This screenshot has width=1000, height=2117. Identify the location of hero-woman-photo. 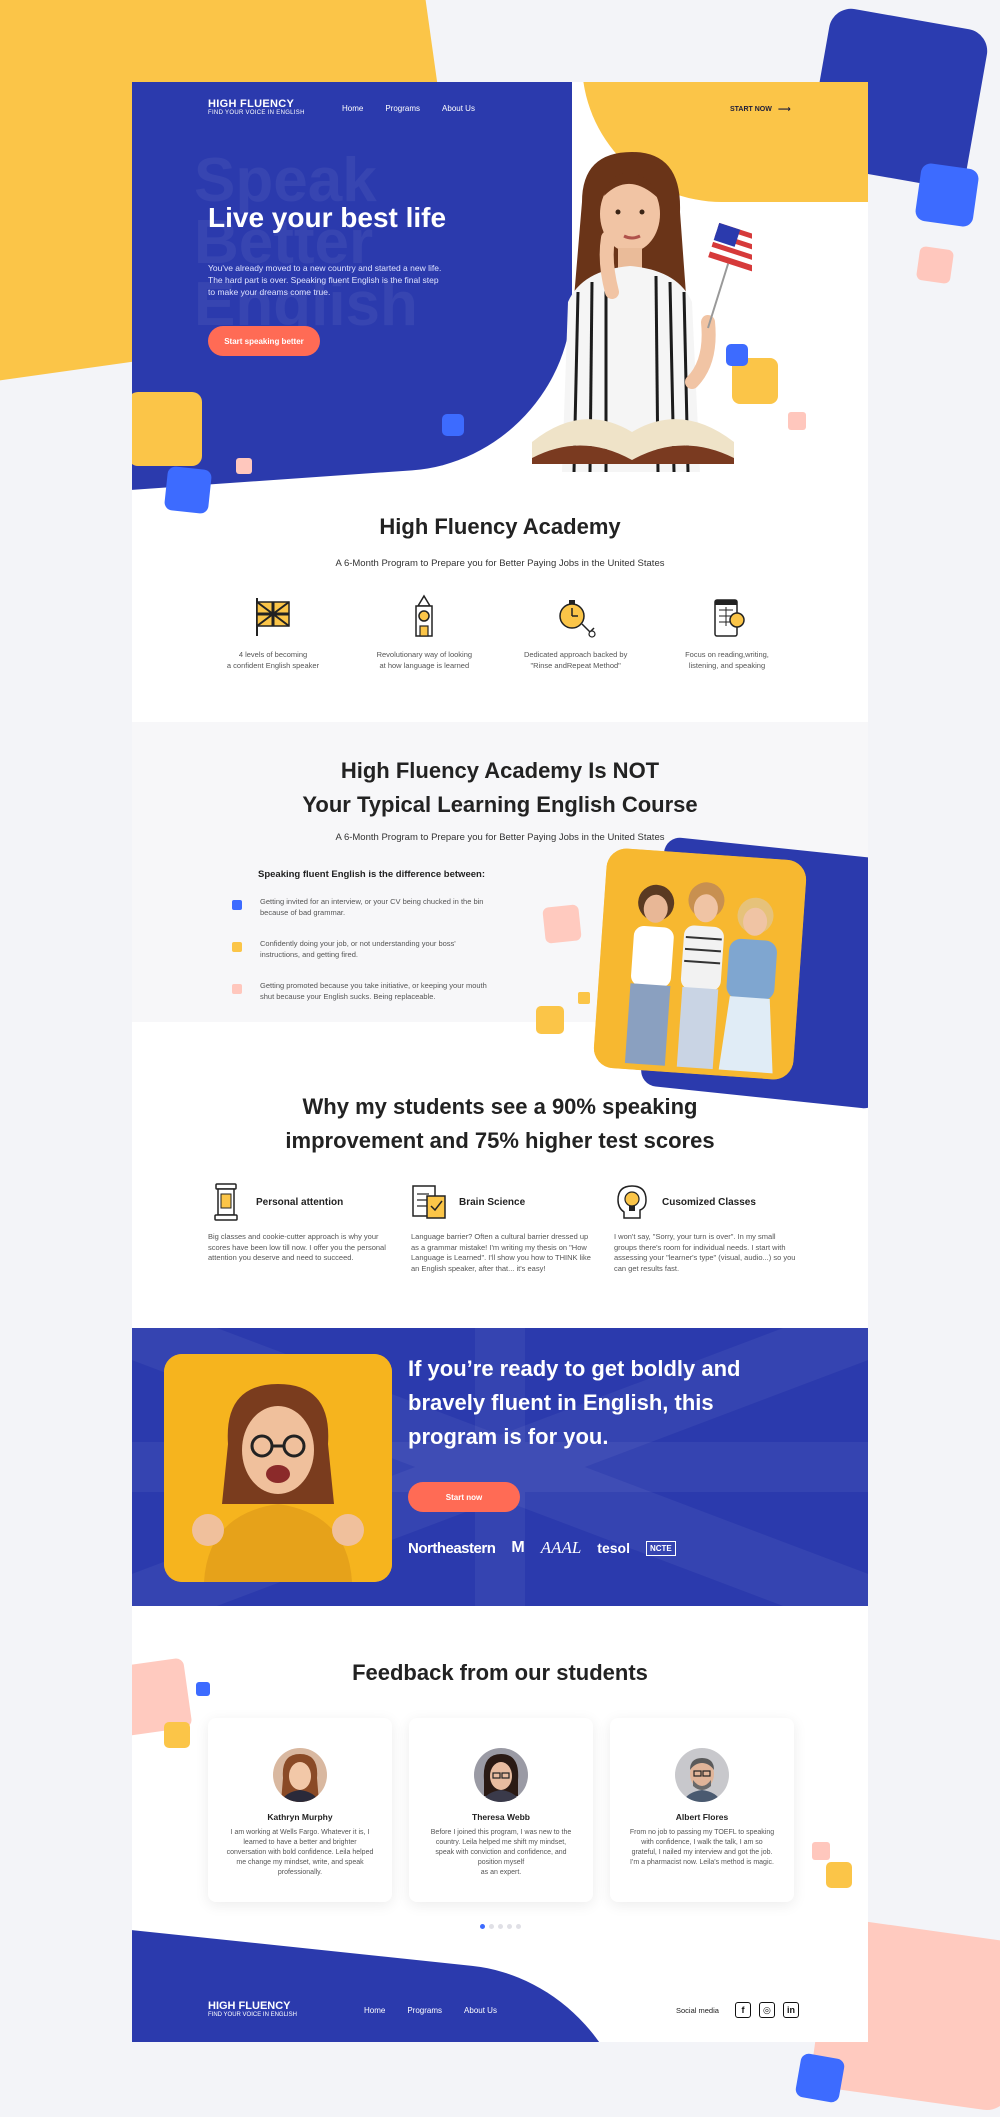
(642, 312).